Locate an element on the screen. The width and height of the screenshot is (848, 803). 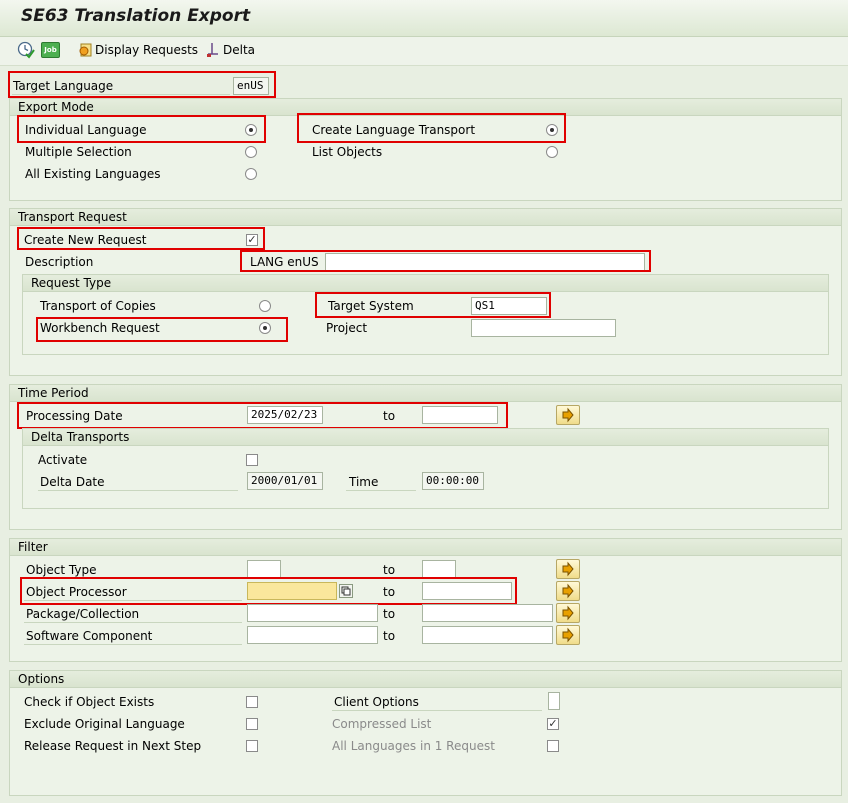
processing-date-multiple-selection-button is located at coordinates (568, 415).